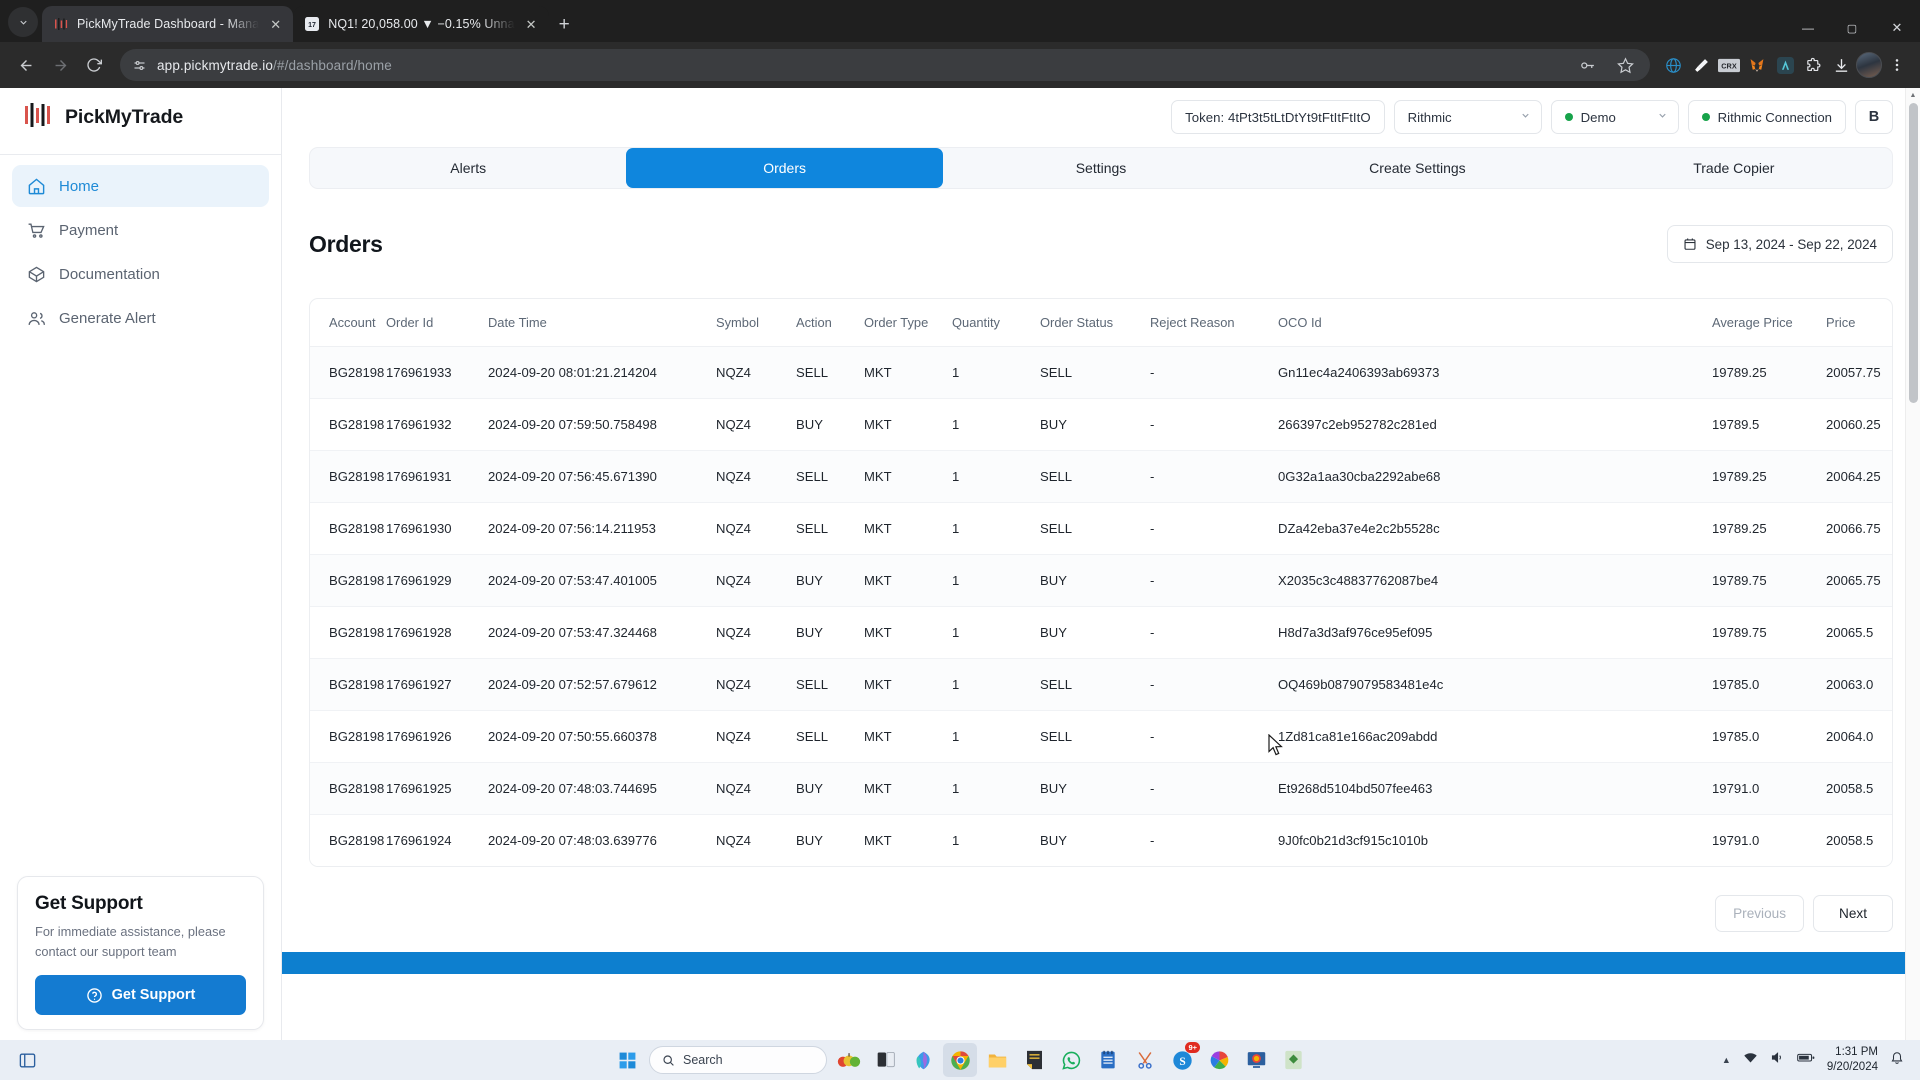 The width and height of the screenshot is (1920, 1080). Describe the element at coordinates (26, 65) in the screenshot. I see `back-button` at that location.